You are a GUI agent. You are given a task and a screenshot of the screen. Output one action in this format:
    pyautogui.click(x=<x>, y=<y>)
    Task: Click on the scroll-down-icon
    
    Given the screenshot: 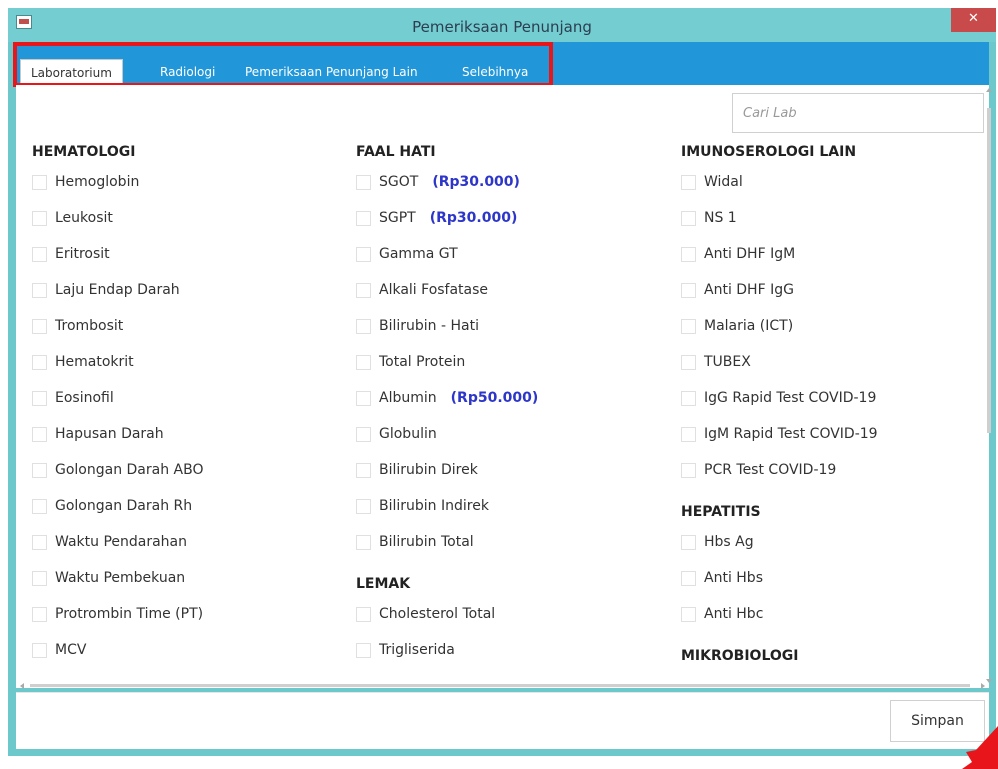 What is the action you would take?
    pyautogui.click(x=989, y=681)
    